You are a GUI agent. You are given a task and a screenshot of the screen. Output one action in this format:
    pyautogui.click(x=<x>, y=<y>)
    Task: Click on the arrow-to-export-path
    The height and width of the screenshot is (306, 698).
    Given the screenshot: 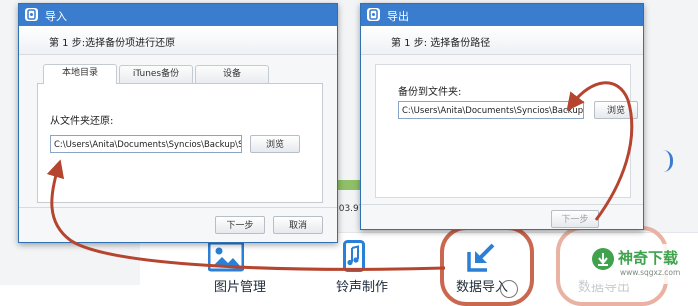 What is the action you would take?
    pyautogui.click(x=600, y=151)
    